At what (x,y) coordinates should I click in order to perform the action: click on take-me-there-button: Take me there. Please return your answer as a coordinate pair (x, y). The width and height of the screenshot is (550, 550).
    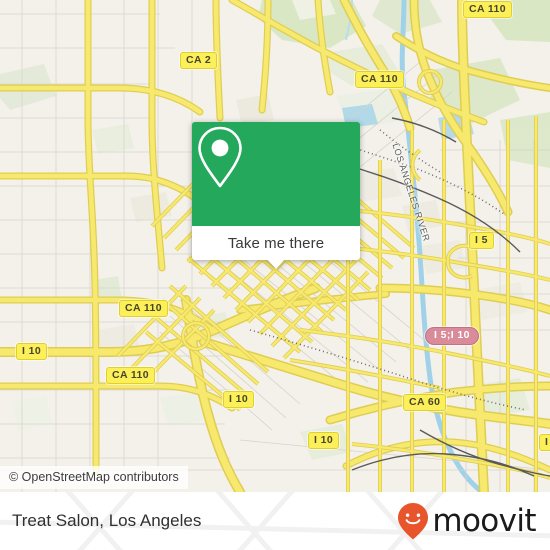
    Looking at the image, I should click on (276, 247).